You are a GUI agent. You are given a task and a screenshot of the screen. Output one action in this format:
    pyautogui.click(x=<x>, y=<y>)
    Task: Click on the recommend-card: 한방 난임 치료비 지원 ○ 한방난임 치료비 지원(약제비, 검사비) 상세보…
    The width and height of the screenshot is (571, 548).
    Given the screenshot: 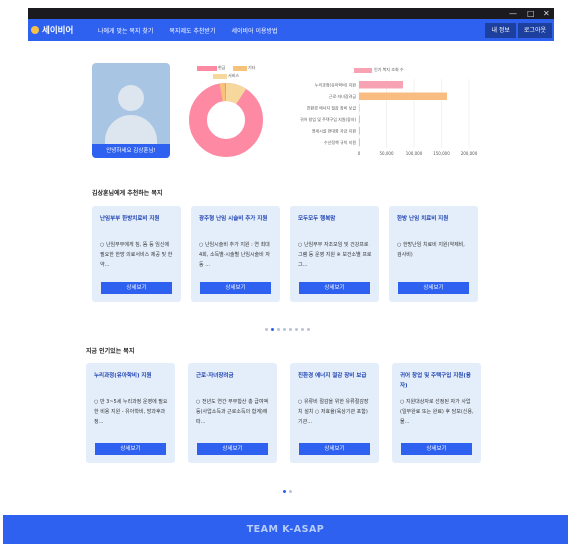 What is the action you would take?
    pyautogui.click(x=433, y=254)
    